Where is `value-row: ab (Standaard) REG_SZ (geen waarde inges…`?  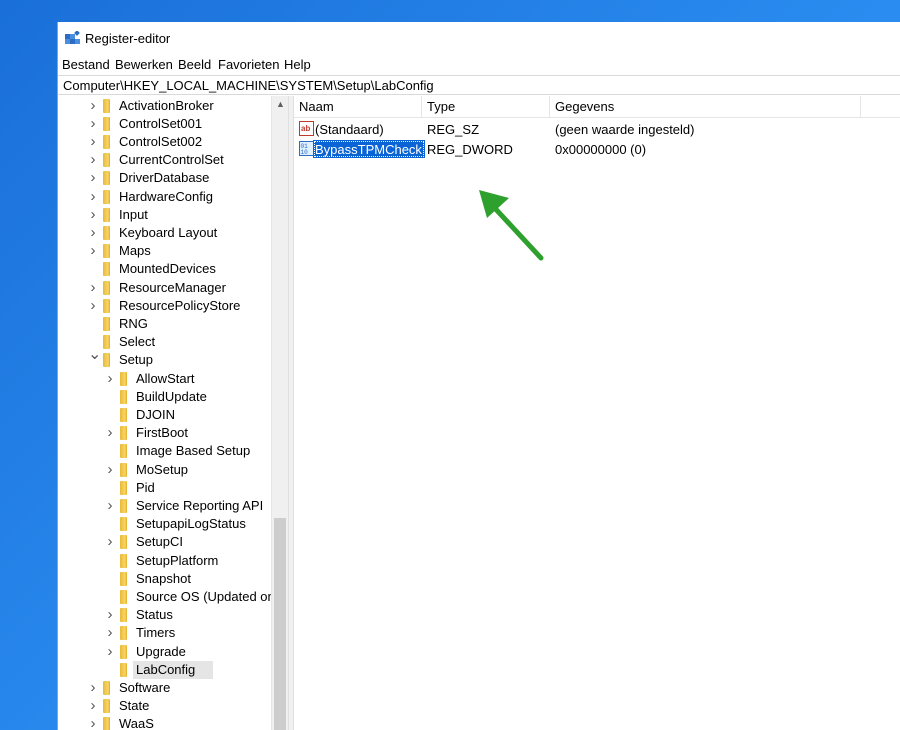 value-row: ab (Standaard) REG_SZ (geen waarde inges… is located at coordinates (597, 129).